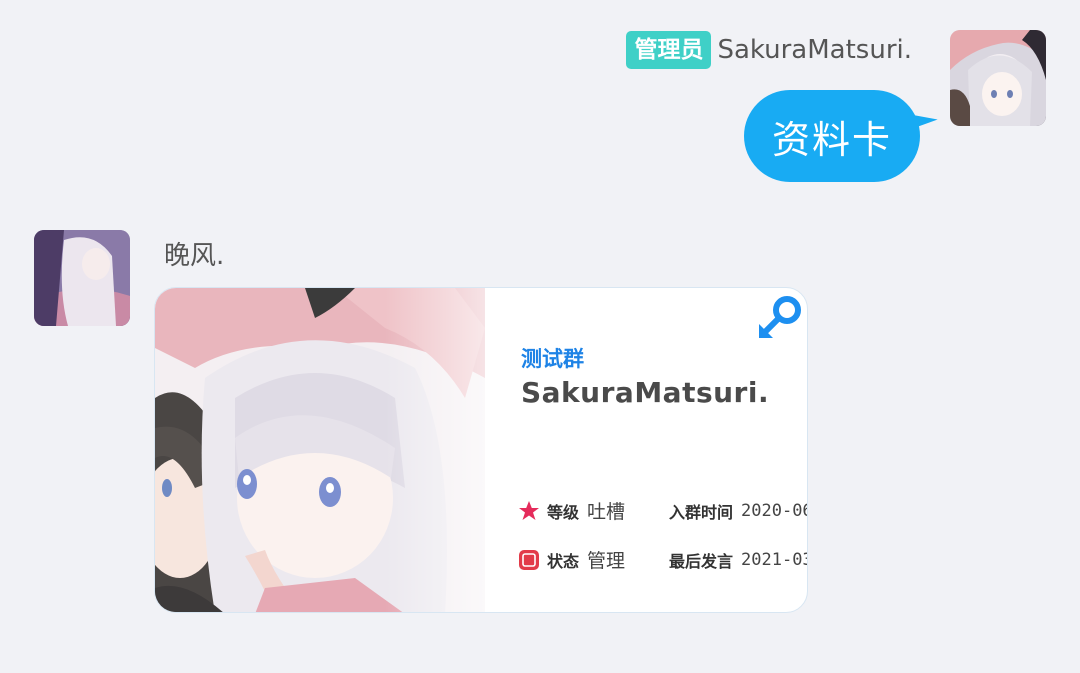 The height and width of the screenshot is (673, 1080). What do you see at coordinates (774, 510) in the screenshot?
I see `join-time-value: 2020-06-2` at bounding box center [774, 510].